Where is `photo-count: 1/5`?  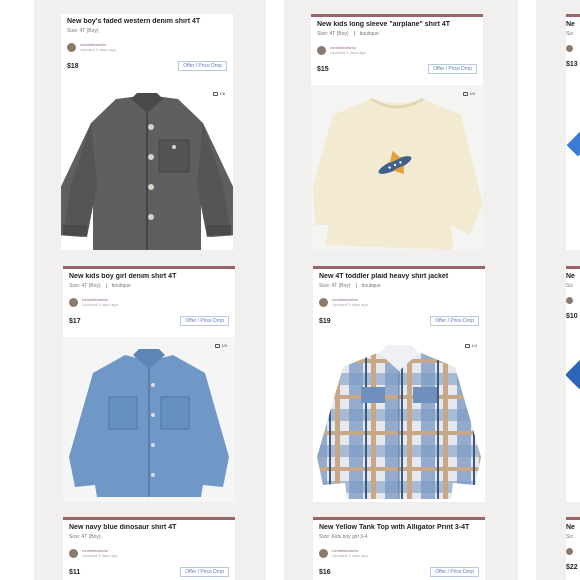
photo-count: 1/5 is located at coordinates (221, 345).